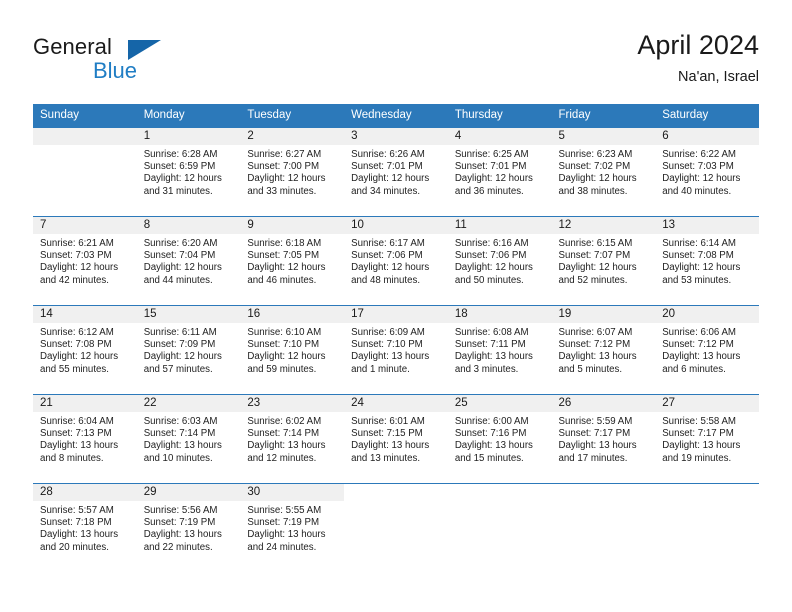  I want to click on detail-sunset: Sunset: 7:04 PM, so click(179, 256).